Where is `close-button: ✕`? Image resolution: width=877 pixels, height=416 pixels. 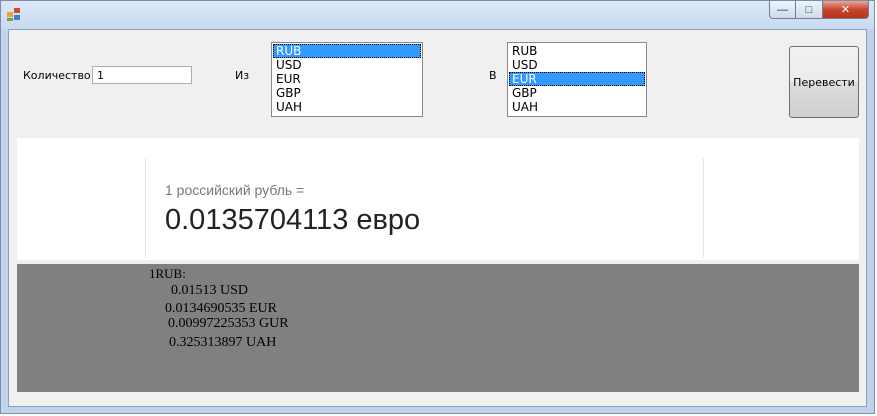 close-button: ✕ is located at coordinates (846, 10).